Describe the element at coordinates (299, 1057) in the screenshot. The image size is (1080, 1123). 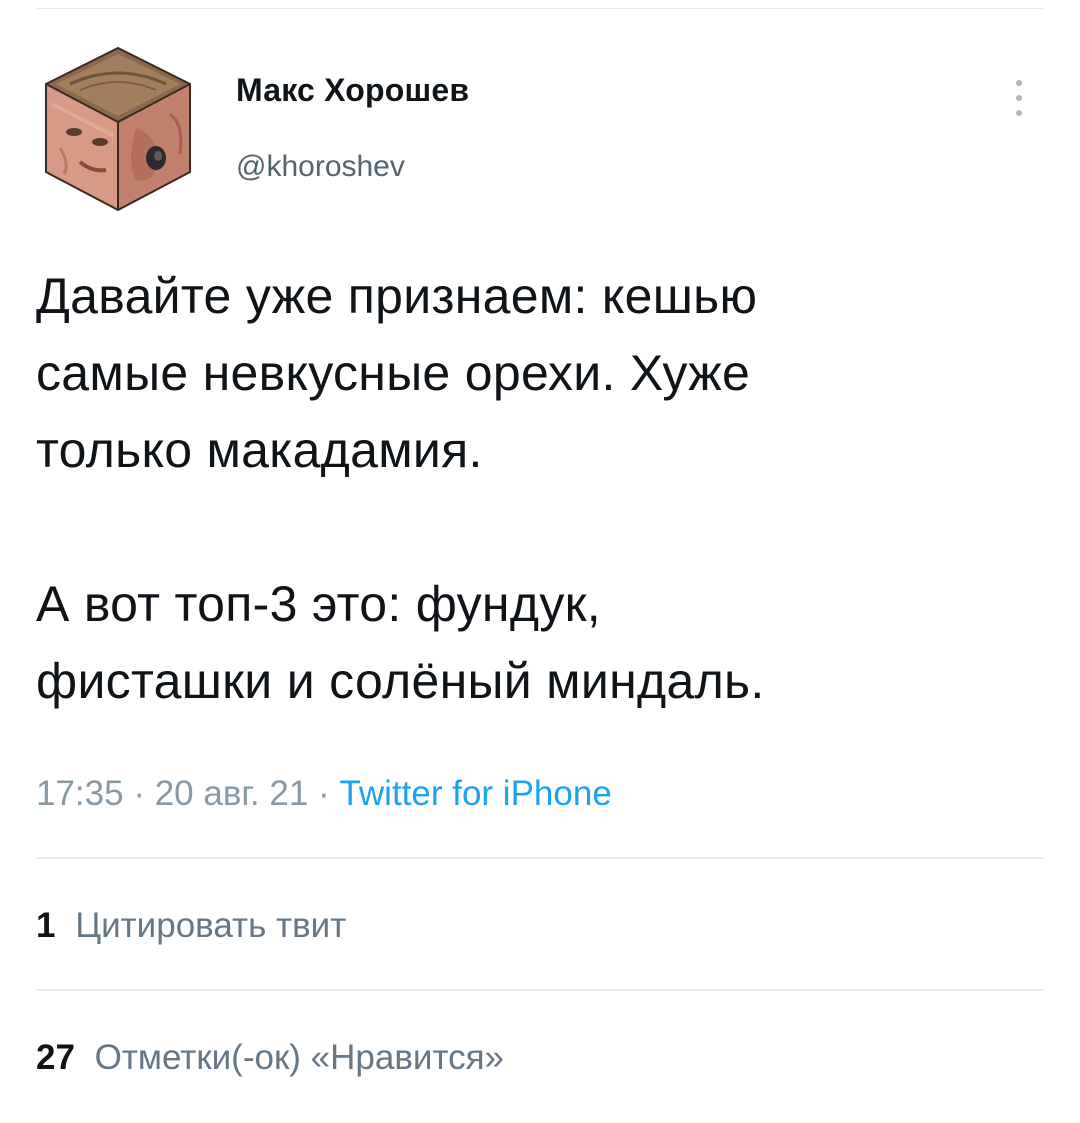
I see `like-label: Отметки(-ок) «Нравится»` at that location.